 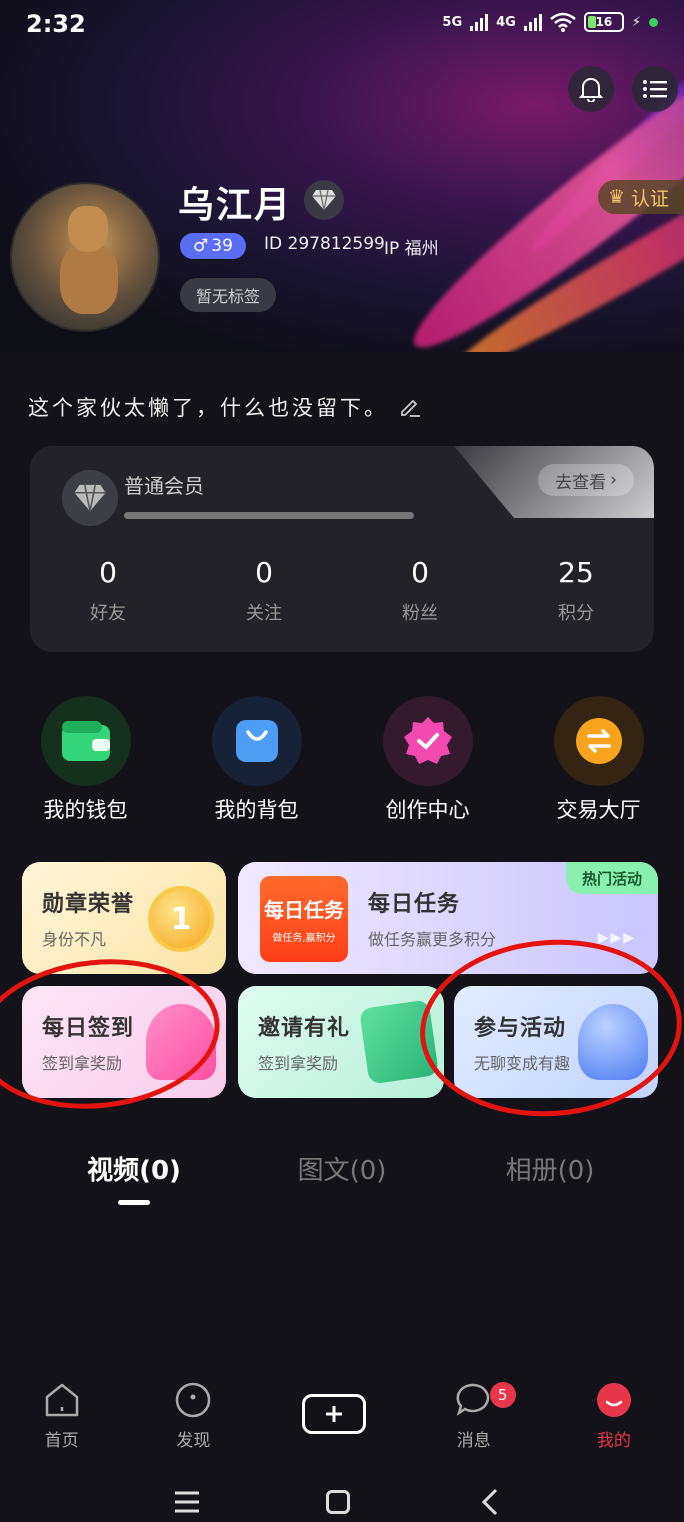 What do you see at coordinates (256, 741) in the screenshot?
I see `shopping-bag-icon` at bounding box center [256, 741].